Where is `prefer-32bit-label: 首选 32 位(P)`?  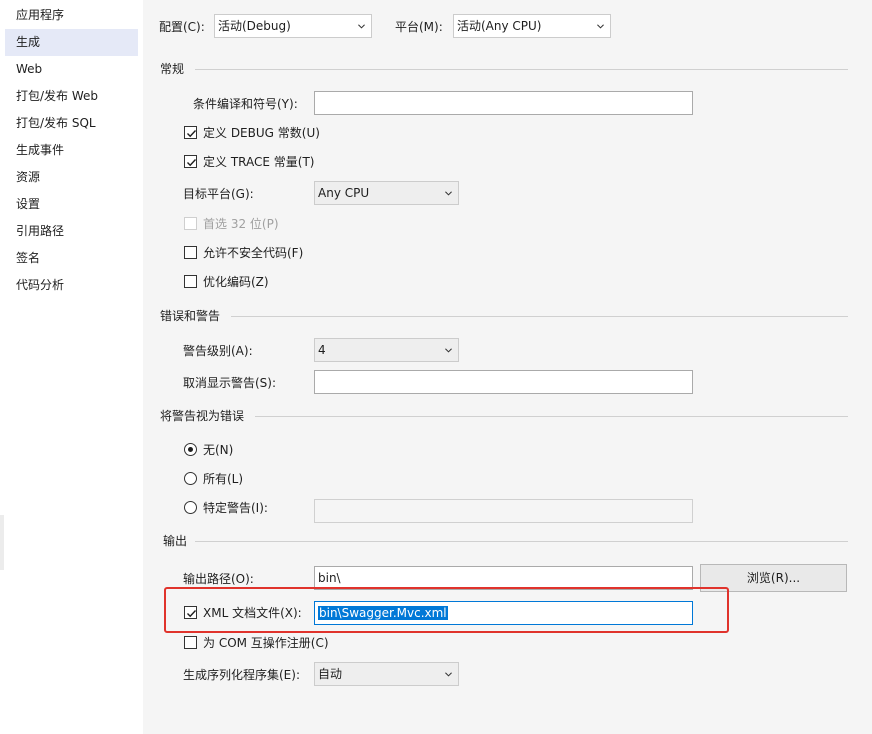
prefer-32bit-label: 首选 32 位(P) is located at coordinates (241, 224).